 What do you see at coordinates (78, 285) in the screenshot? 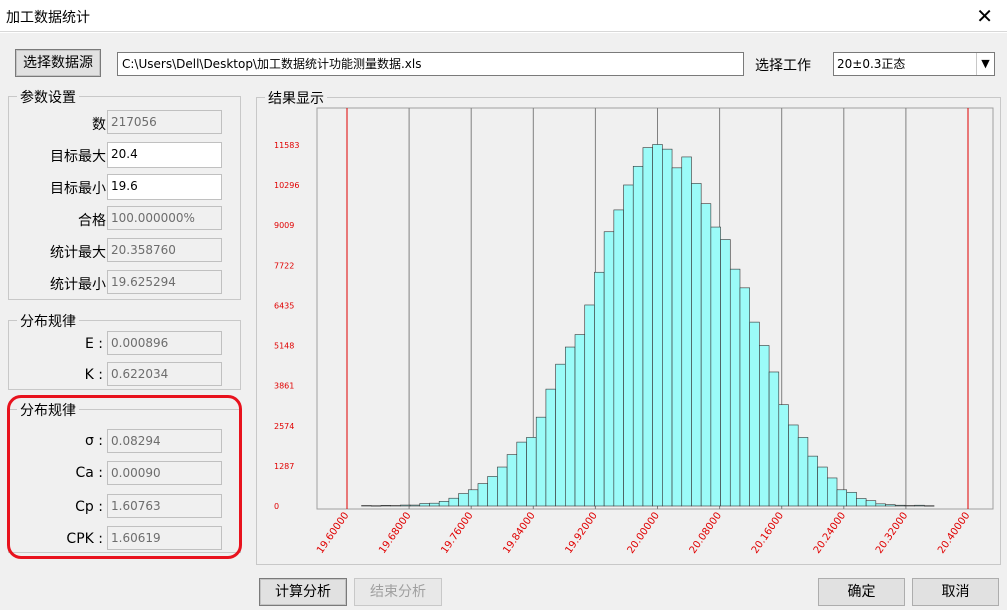
I see `stat-min-label: 统计最小` at bounding box center [78, 285].